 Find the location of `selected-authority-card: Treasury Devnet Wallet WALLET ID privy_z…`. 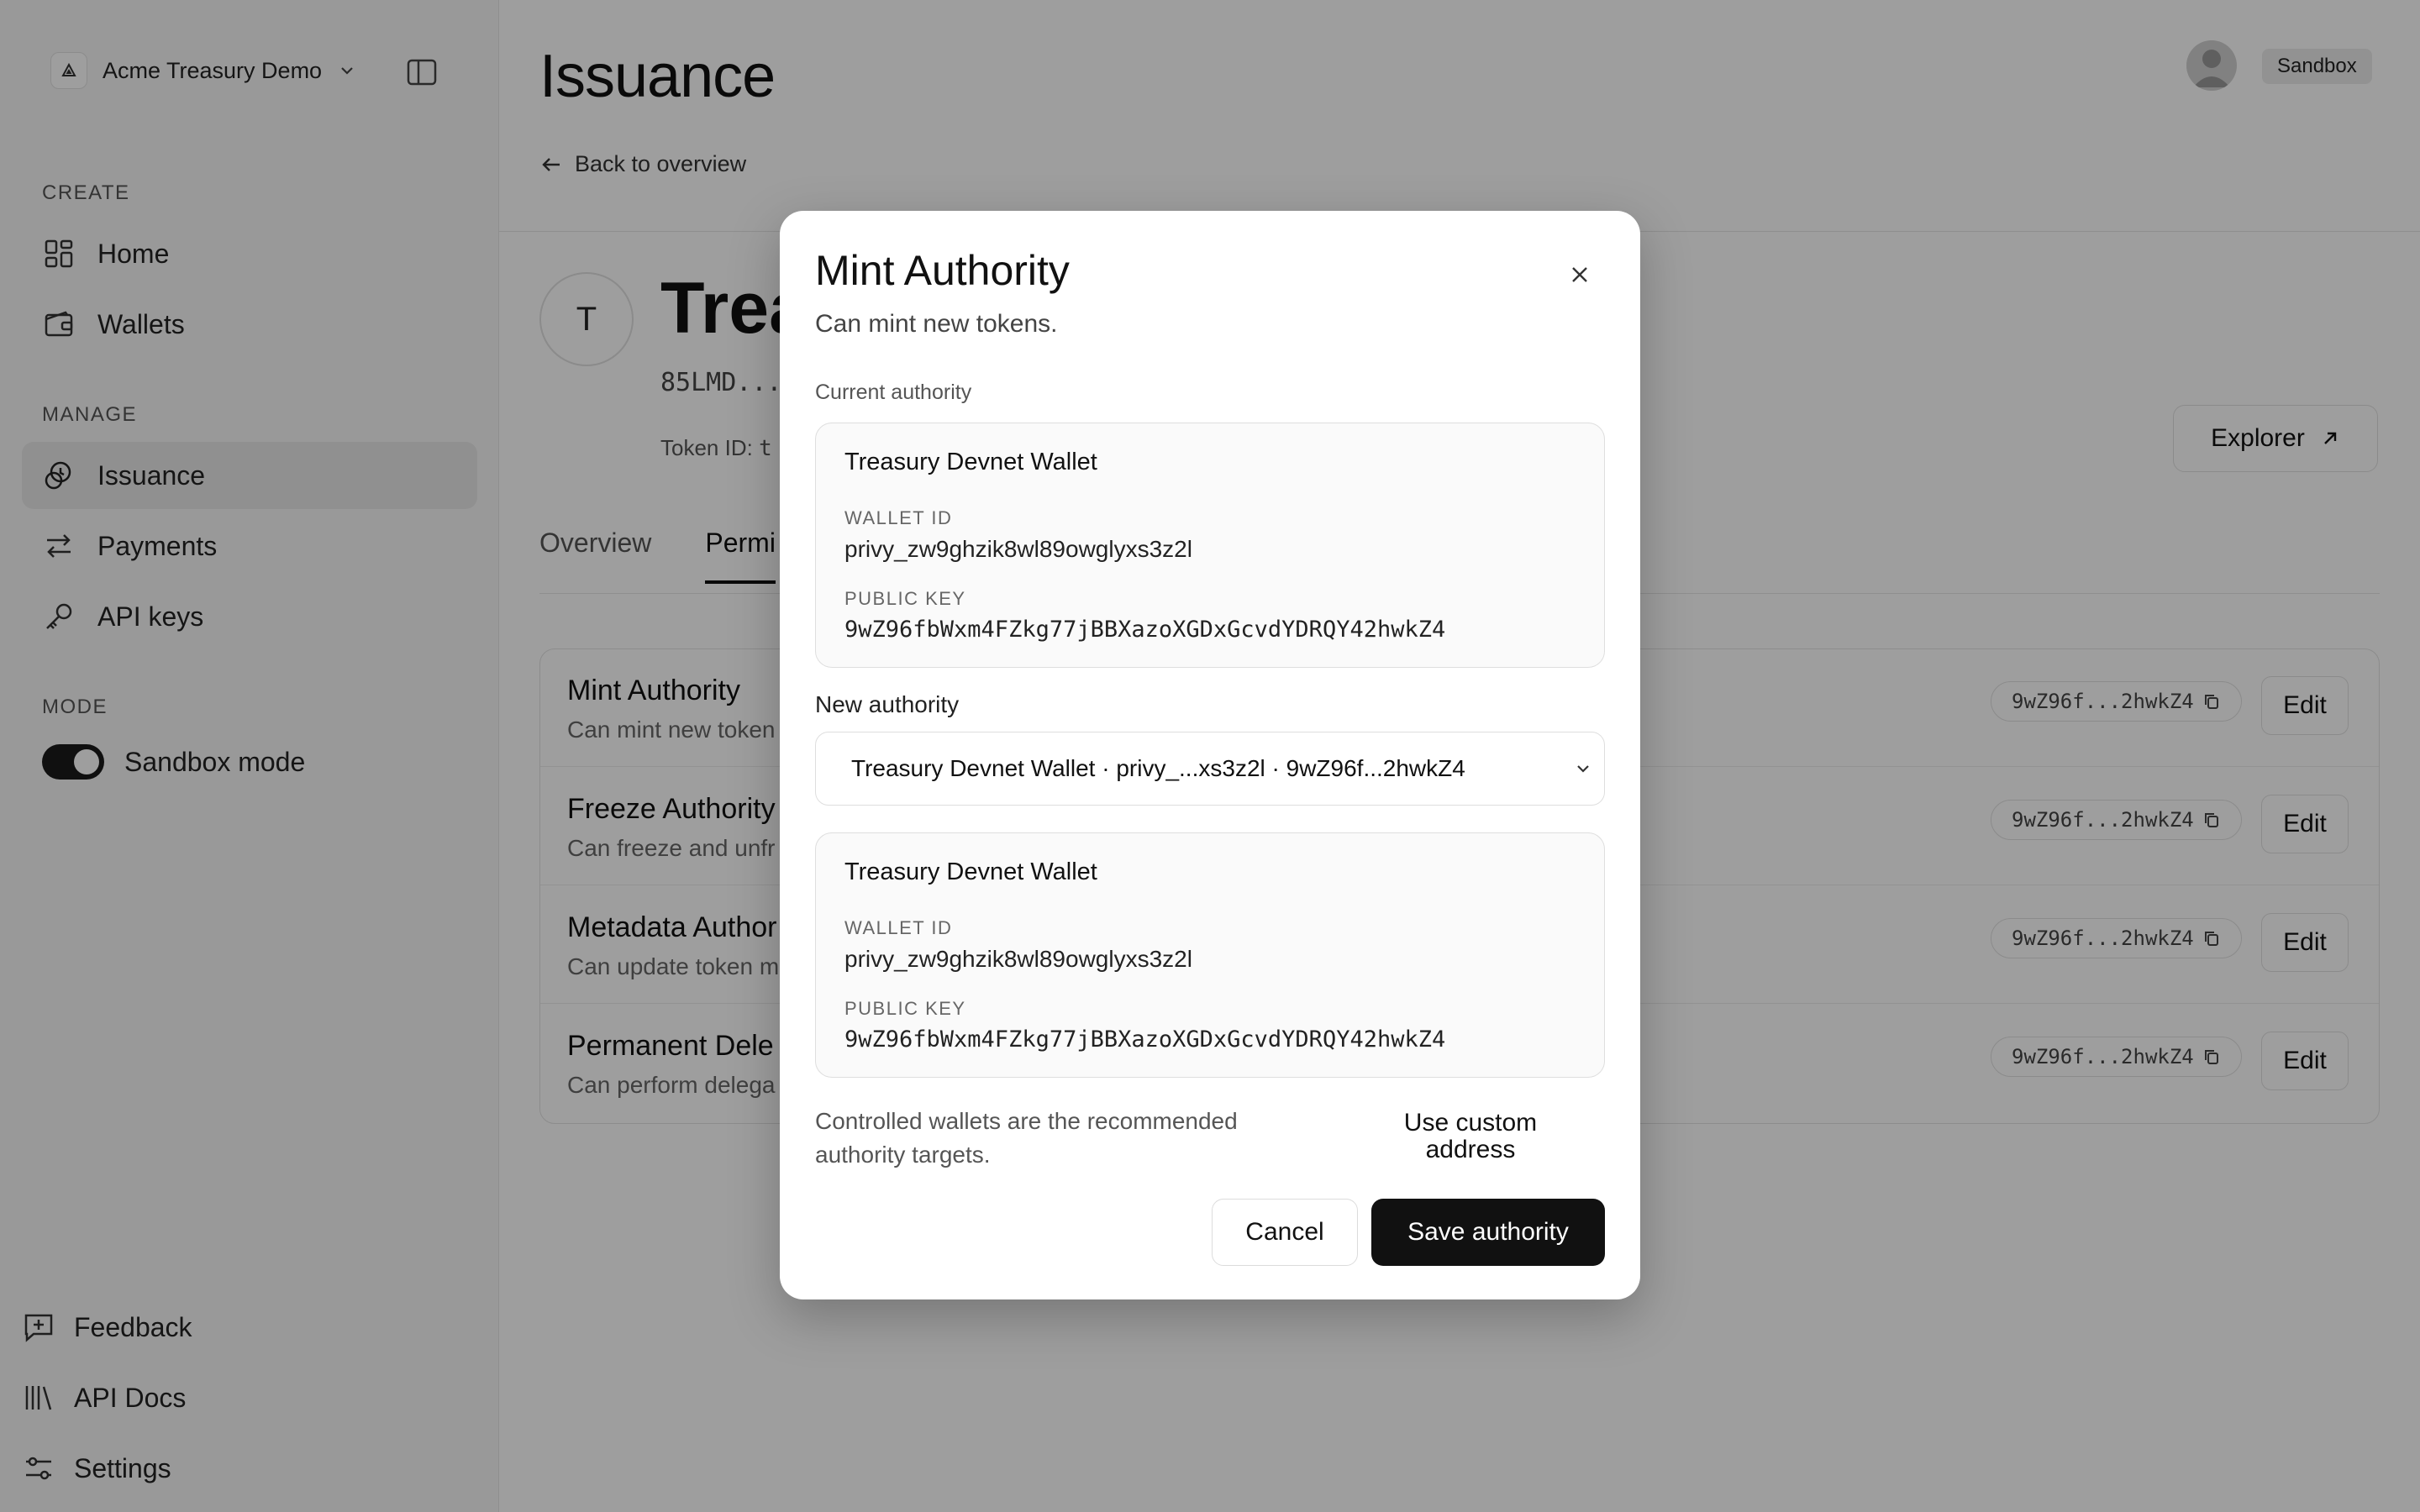

selected-authority-card: Treasury Devnet Wallet WALLET ID privy_z… is located at coordinates (1210, 955).